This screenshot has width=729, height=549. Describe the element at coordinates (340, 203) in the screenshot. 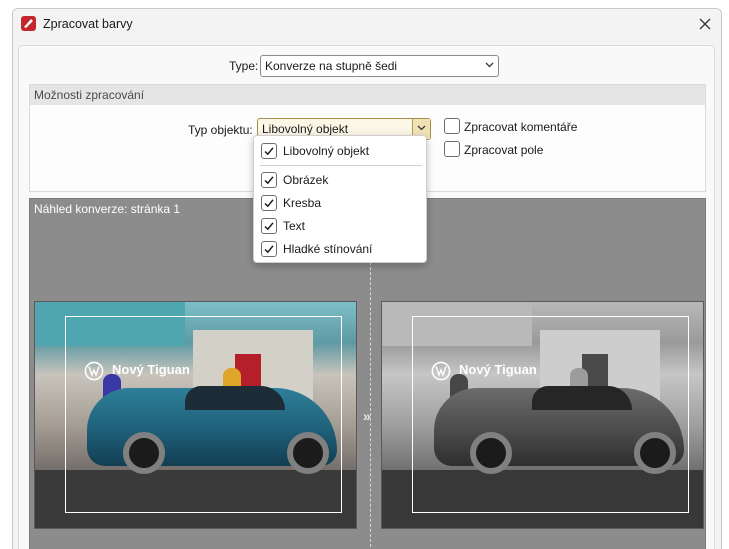

I see `dropdown-item-drawing: Kresba` at that location.